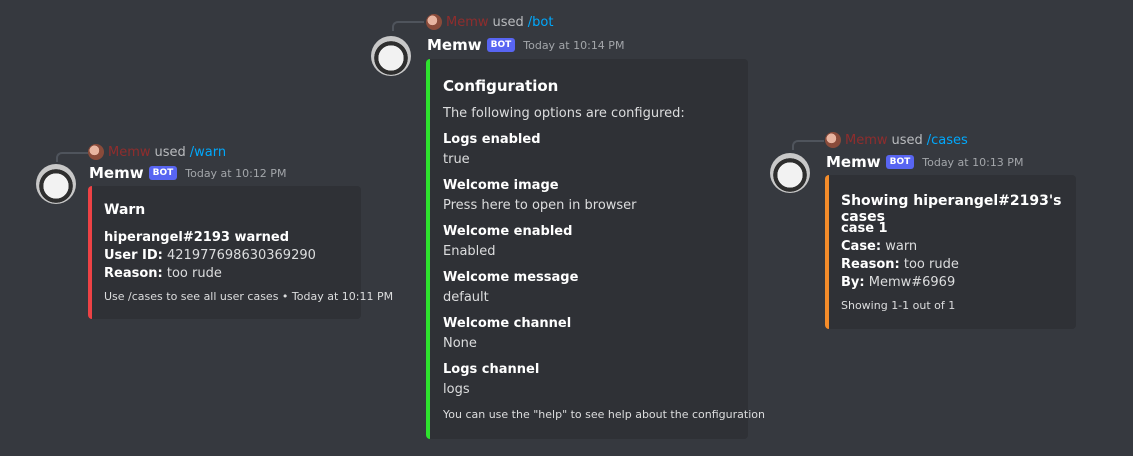  What do you see at coordinates (947, 140) in the screenshot?
I see `reply-command: /cases` at bounding box center [947, 140].